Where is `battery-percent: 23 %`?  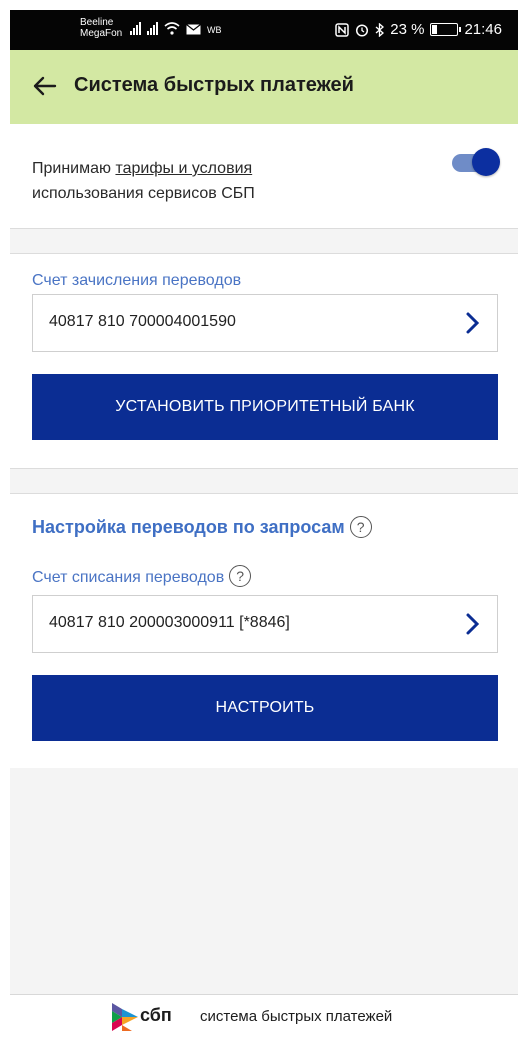
battery-percent: 23 % is located at coordinates (407, 29).